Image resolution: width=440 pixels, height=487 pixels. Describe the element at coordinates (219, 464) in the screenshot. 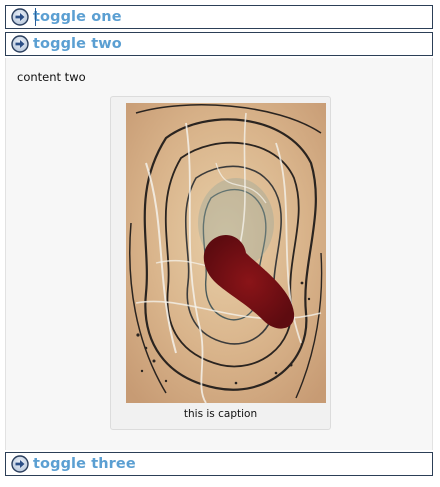

I see `toggle-three-header: toggle three` at that location.